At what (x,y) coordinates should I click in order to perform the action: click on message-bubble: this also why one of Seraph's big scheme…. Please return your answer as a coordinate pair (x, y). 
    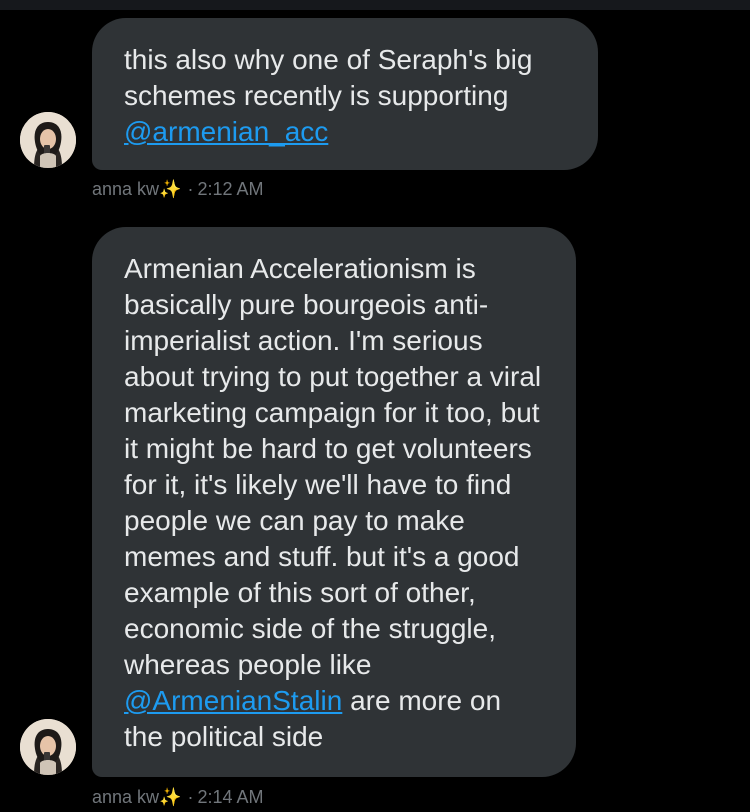
    Looking at the image, I should click on (345, 94).